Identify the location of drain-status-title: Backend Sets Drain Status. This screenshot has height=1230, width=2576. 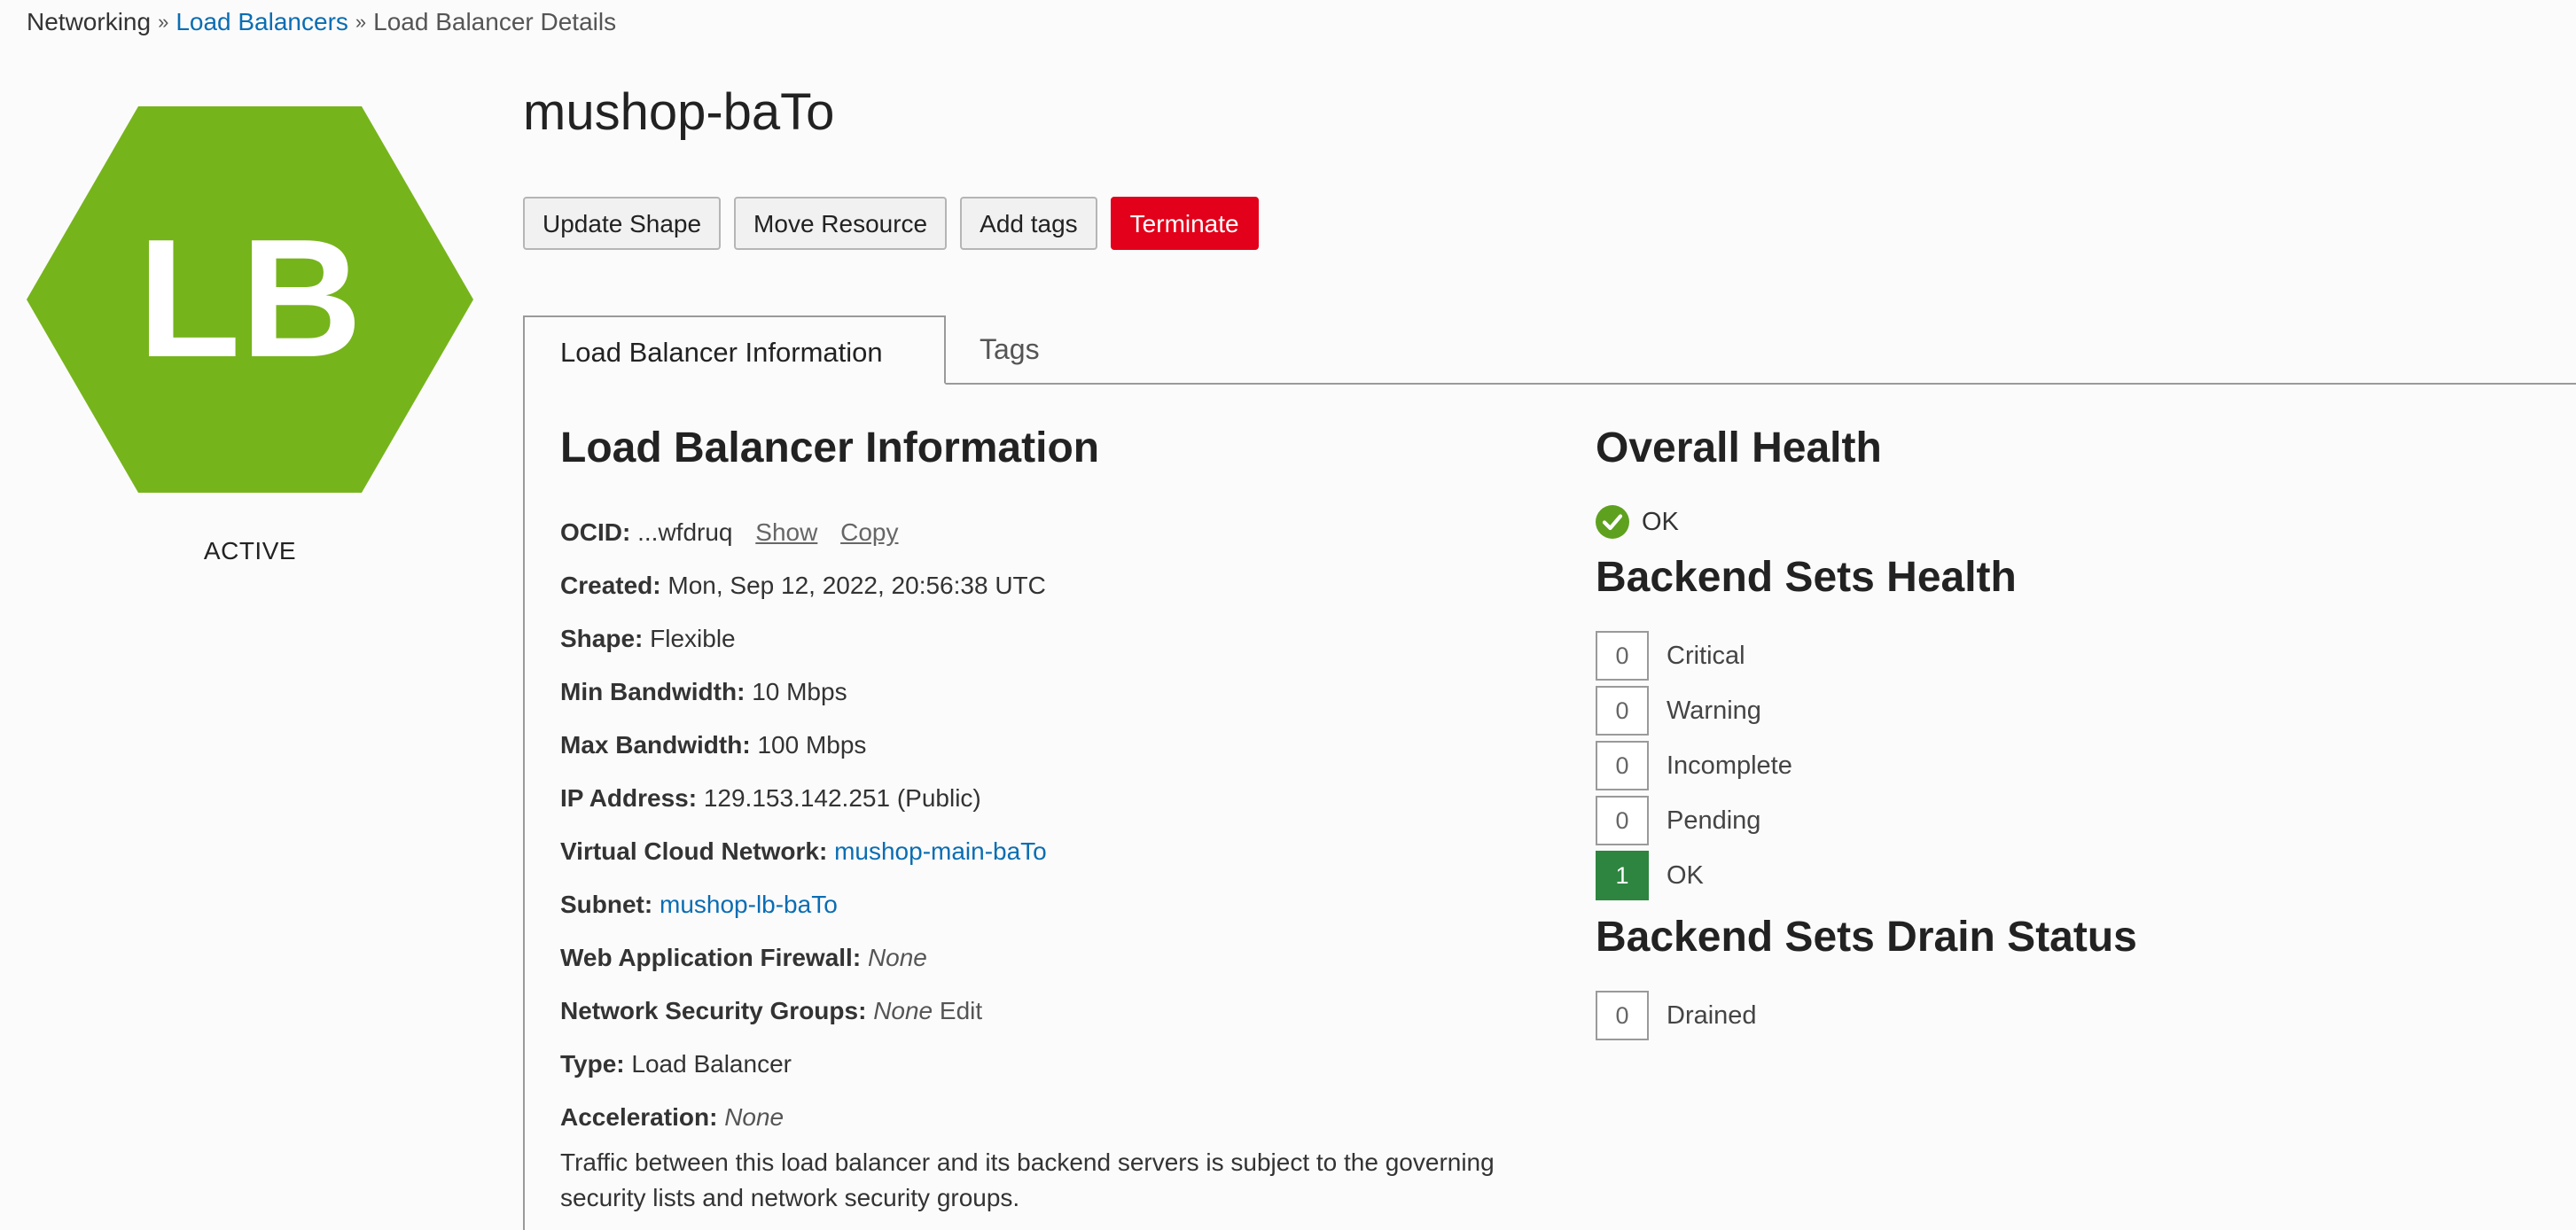
(1866, 938).